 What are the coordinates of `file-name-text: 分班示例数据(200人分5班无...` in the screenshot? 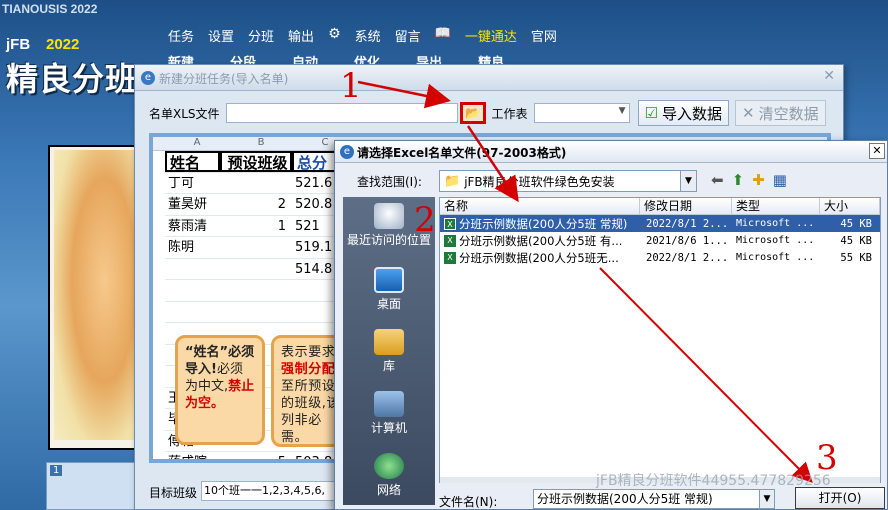 It's located at (539, 257).